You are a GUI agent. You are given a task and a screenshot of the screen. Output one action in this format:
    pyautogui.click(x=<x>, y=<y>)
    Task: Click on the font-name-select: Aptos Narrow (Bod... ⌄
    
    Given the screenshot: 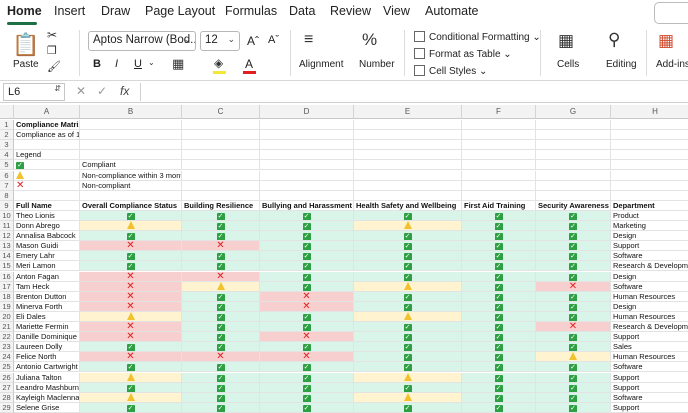 What is the action you would take?
    pyautogui.click(x=142, y=41)
    